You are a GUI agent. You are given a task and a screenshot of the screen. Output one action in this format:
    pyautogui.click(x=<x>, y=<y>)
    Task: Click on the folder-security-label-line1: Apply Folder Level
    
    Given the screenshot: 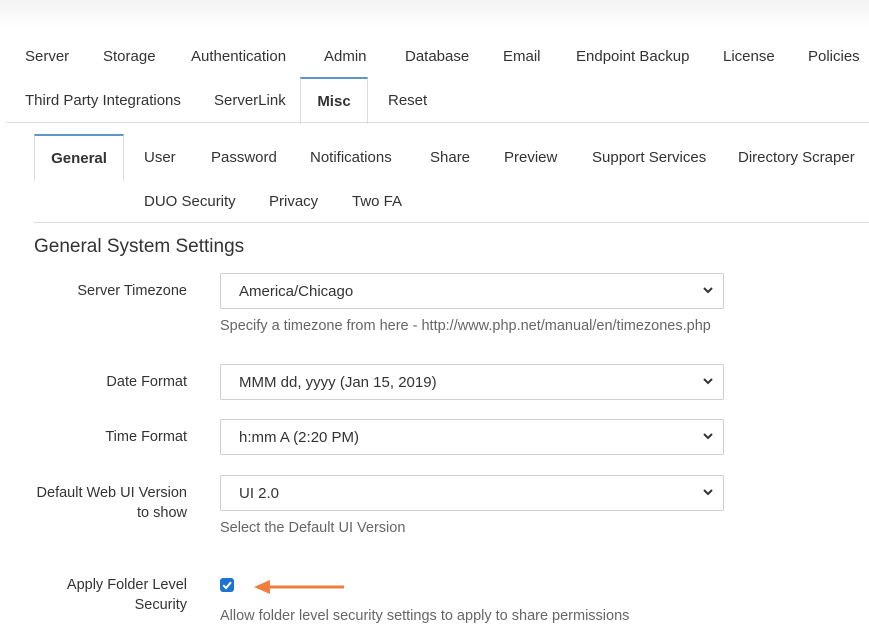 What is the action you would take?
    pyautogui.click(x=126, y=585)
    